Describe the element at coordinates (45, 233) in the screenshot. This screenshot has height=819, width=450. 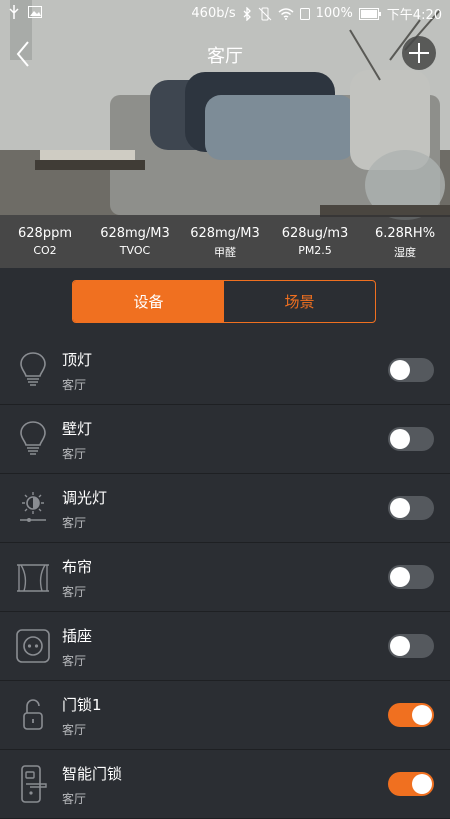
I see `sensor-value: 628ppm` at that location.